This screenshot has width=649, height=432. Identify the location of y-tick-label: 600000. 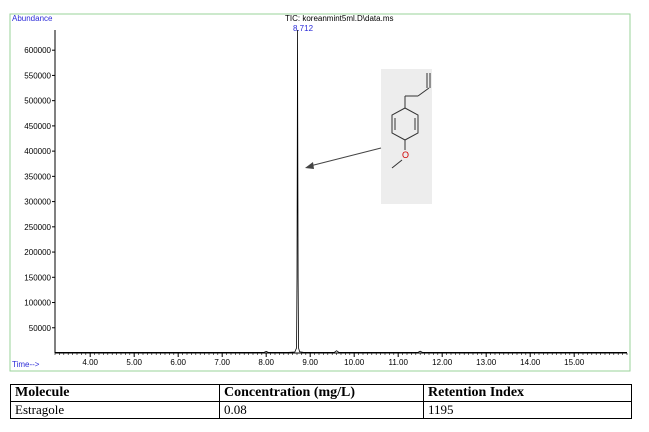
(37, 50).